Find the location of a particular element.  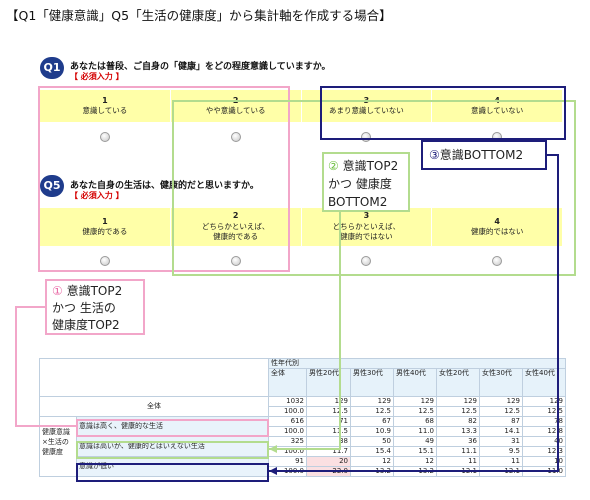

connector-green is located at coordinates (305, 331).